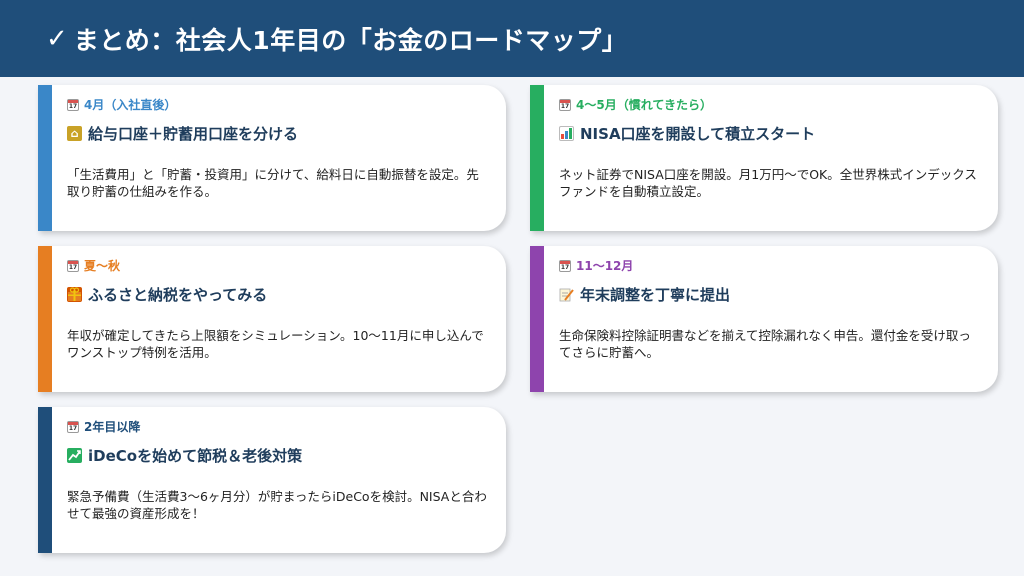 The width and height of the screenshot is (1024, 576). I want to click on card-period: 2年目以降, so click(103, 426).